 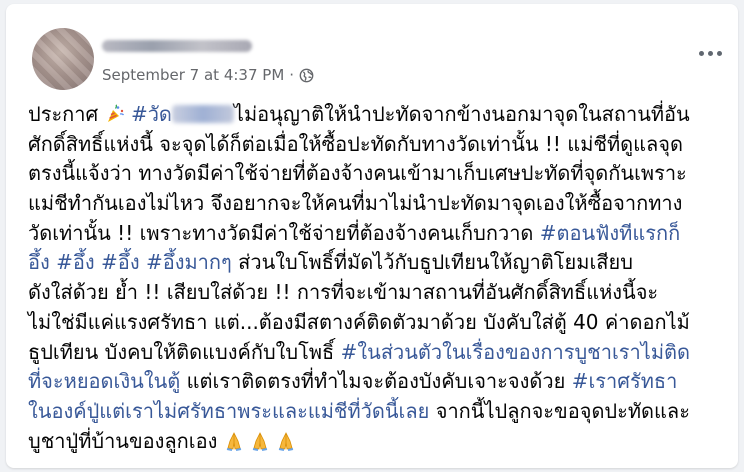 I want to click on post-timestamp: September 7 at 4:37 PM, so click(x=193, y=75).